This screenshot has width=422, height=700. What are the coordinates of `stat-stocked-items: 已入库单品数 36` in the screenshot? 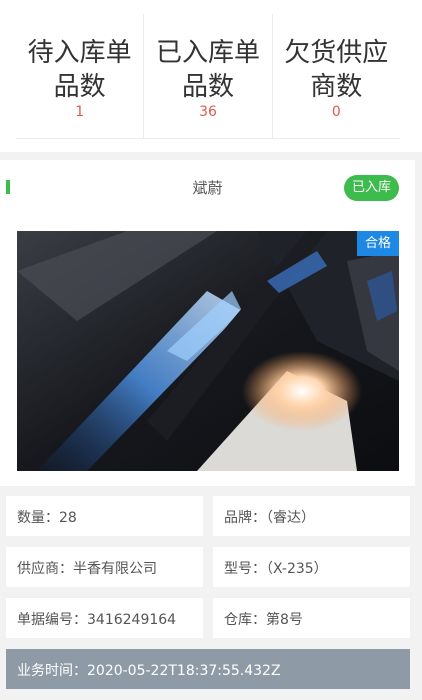 It's located at (207, 76).